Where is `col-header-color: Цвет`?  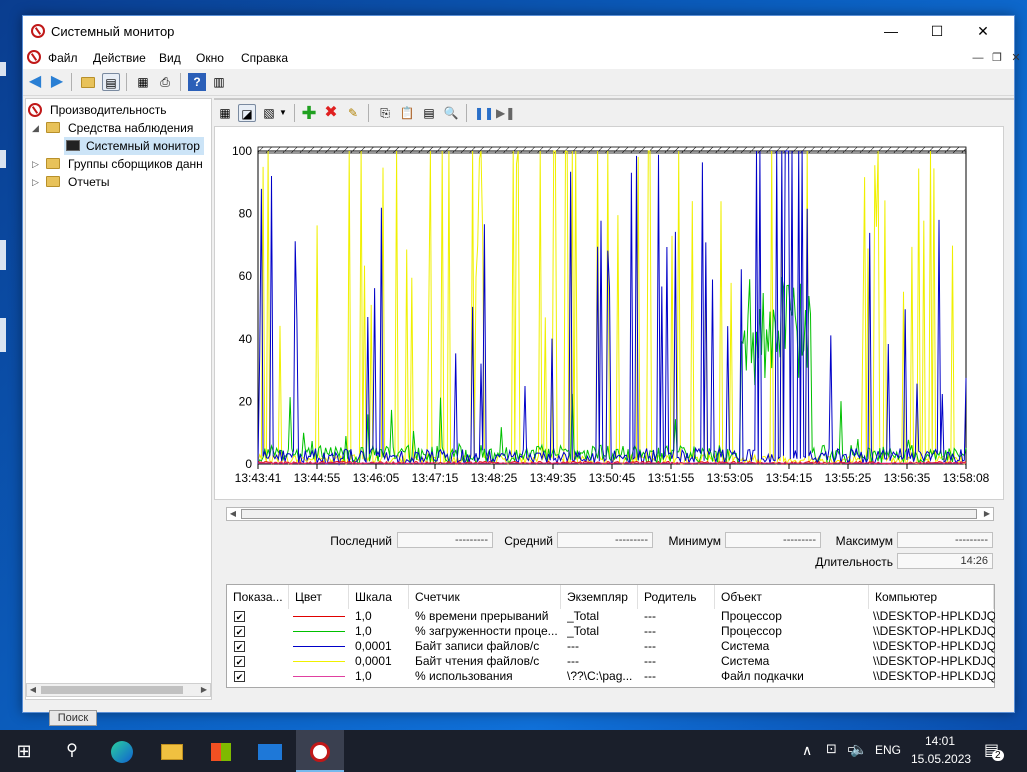 col-header-color: Цвет is located at coordinates (319, 597).